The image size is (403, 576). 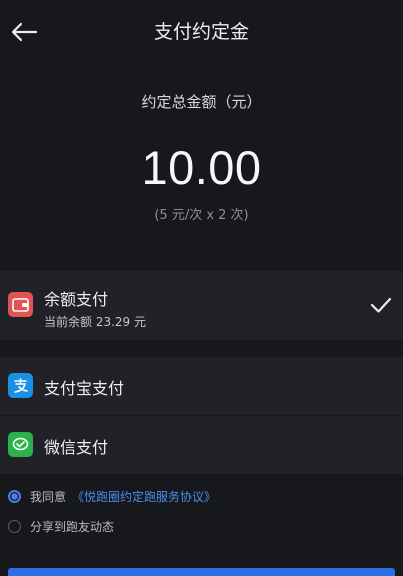 What do you see at coordinates (201, 102) in the screenshot?
I see `amount-label: 约定总金额（元）` at bounding box center [201, 102].